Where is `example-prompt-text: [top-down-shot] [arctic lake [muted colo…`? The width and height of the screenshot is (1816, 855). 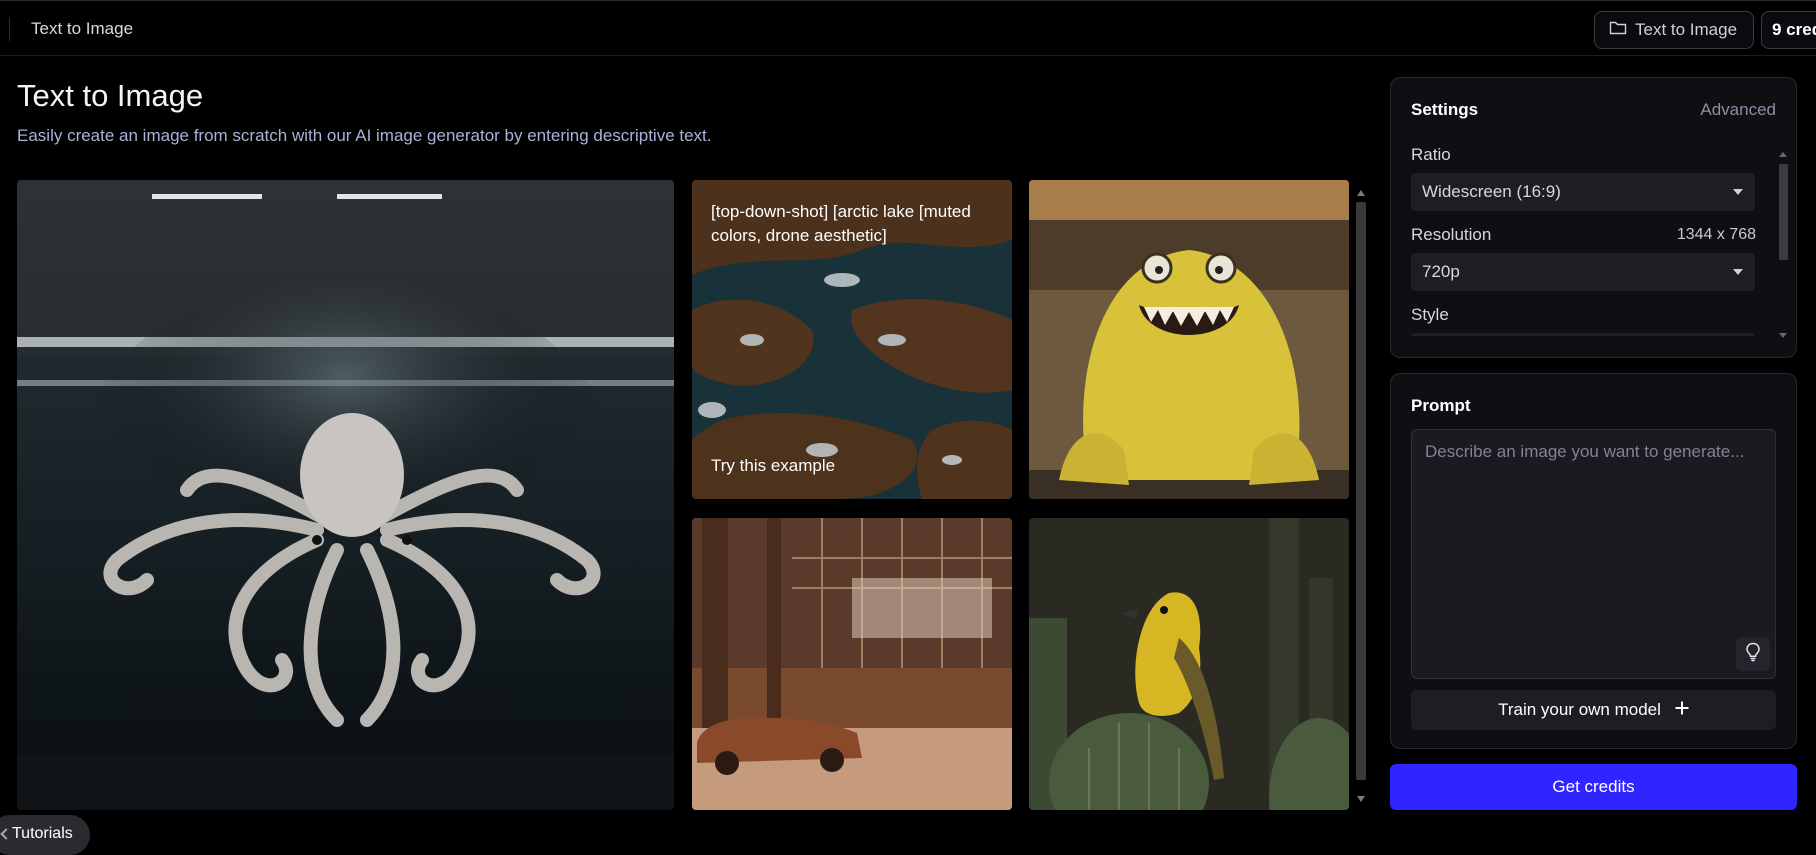 example-prompt-text: [top-down-shot] [arctic lake [muted colo… is located at coordinates (841, 223).